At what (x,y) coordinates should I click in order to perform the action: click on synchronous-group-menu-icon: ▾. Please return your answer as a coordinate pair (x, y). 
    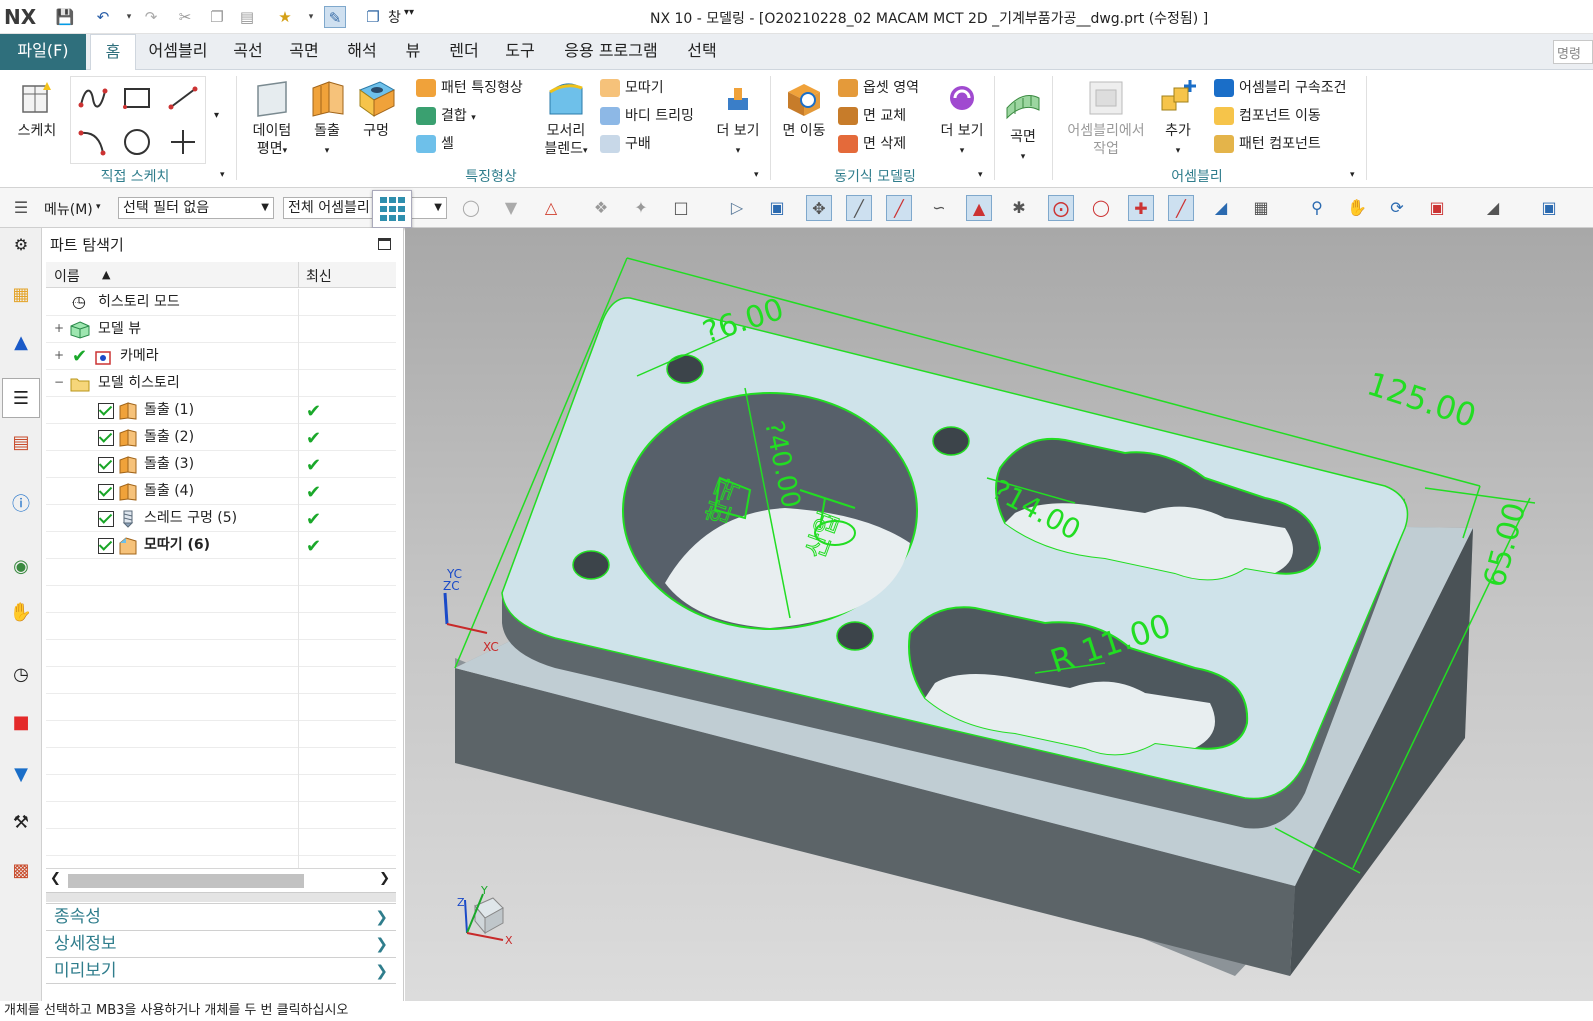
    Looking at the image, I should click on (980, 175).